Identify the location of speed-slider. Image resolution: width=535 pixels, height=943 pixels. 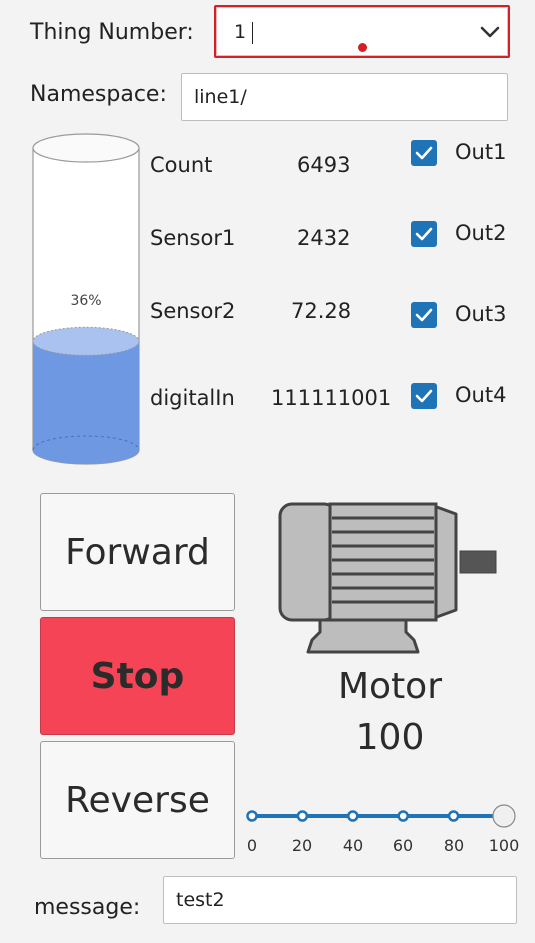
(382, 816).